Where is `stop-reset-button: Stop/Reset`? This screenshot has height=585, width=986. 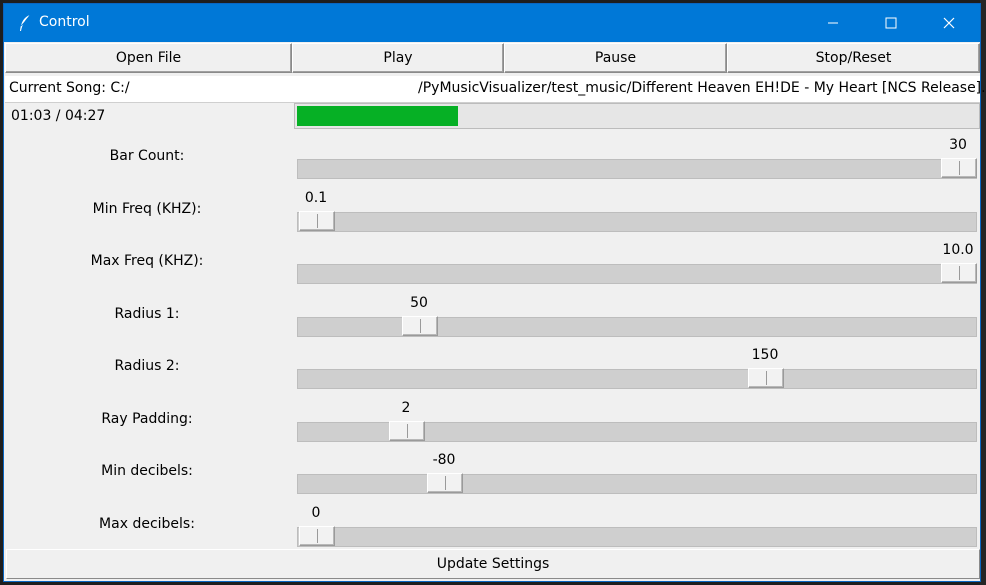 stop-reset-button: Stop/Reset is located at coordinates (853, 58).